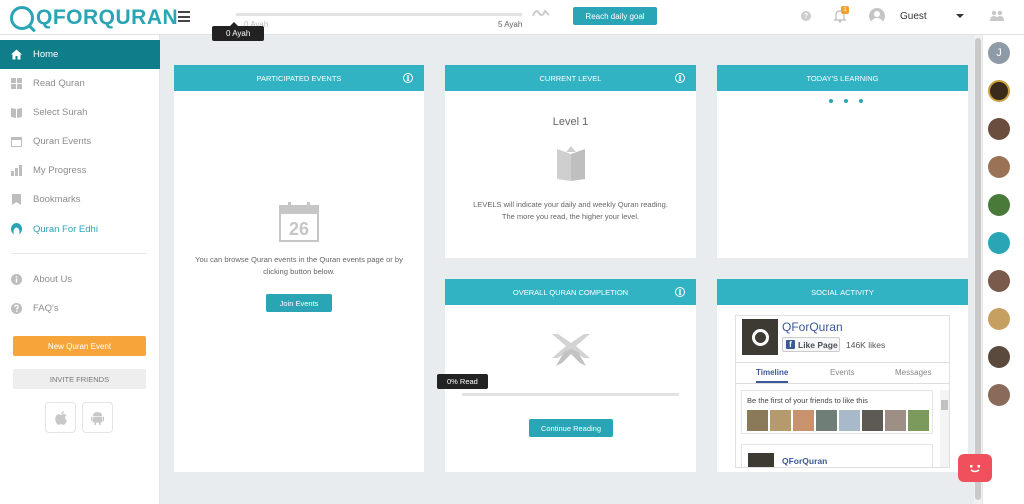  I want to click on facebook-page-logo, so click(760, 337).